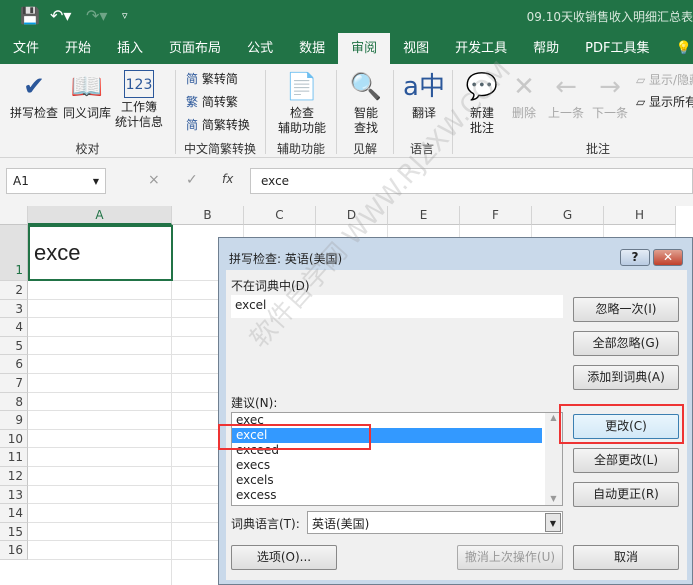 This screenshot has width=693, height=585. Describe the element at coordinates (14, 420) in the screenshot. I see `row-header: 9` at that location.